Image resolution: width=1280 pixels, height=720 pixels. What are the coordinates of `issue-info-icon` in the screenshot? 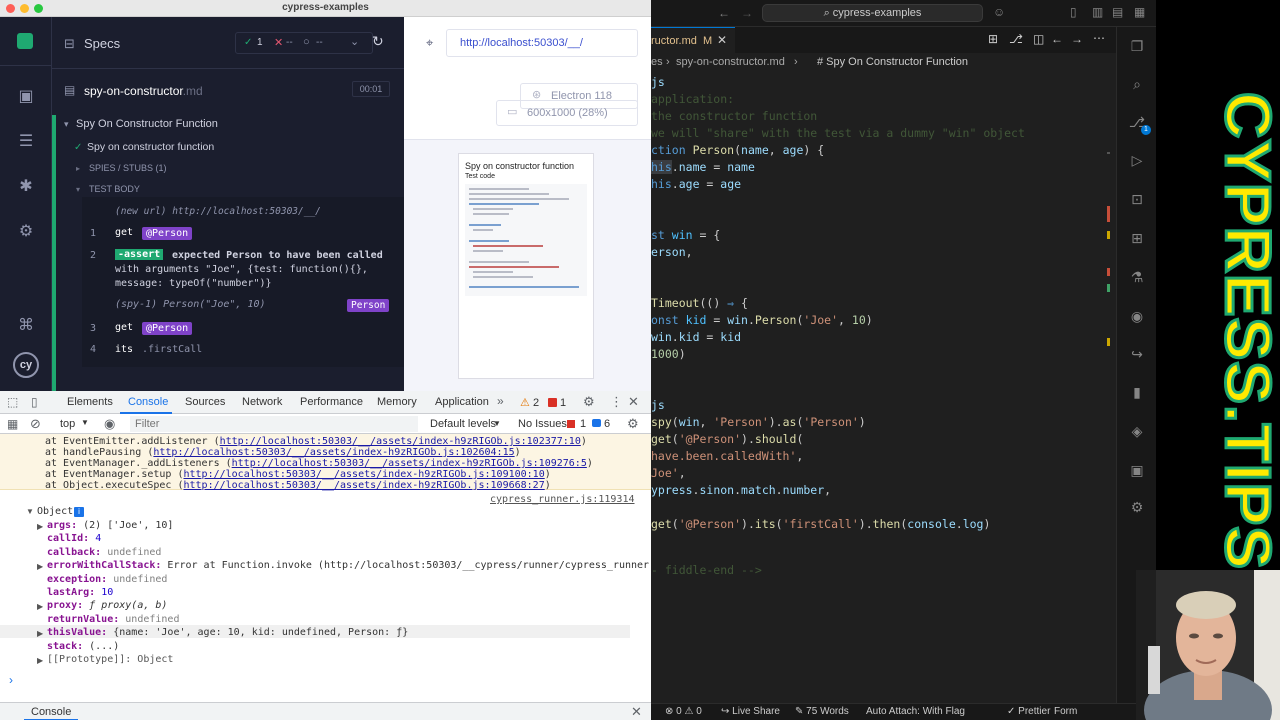 It's located at (596, 423).